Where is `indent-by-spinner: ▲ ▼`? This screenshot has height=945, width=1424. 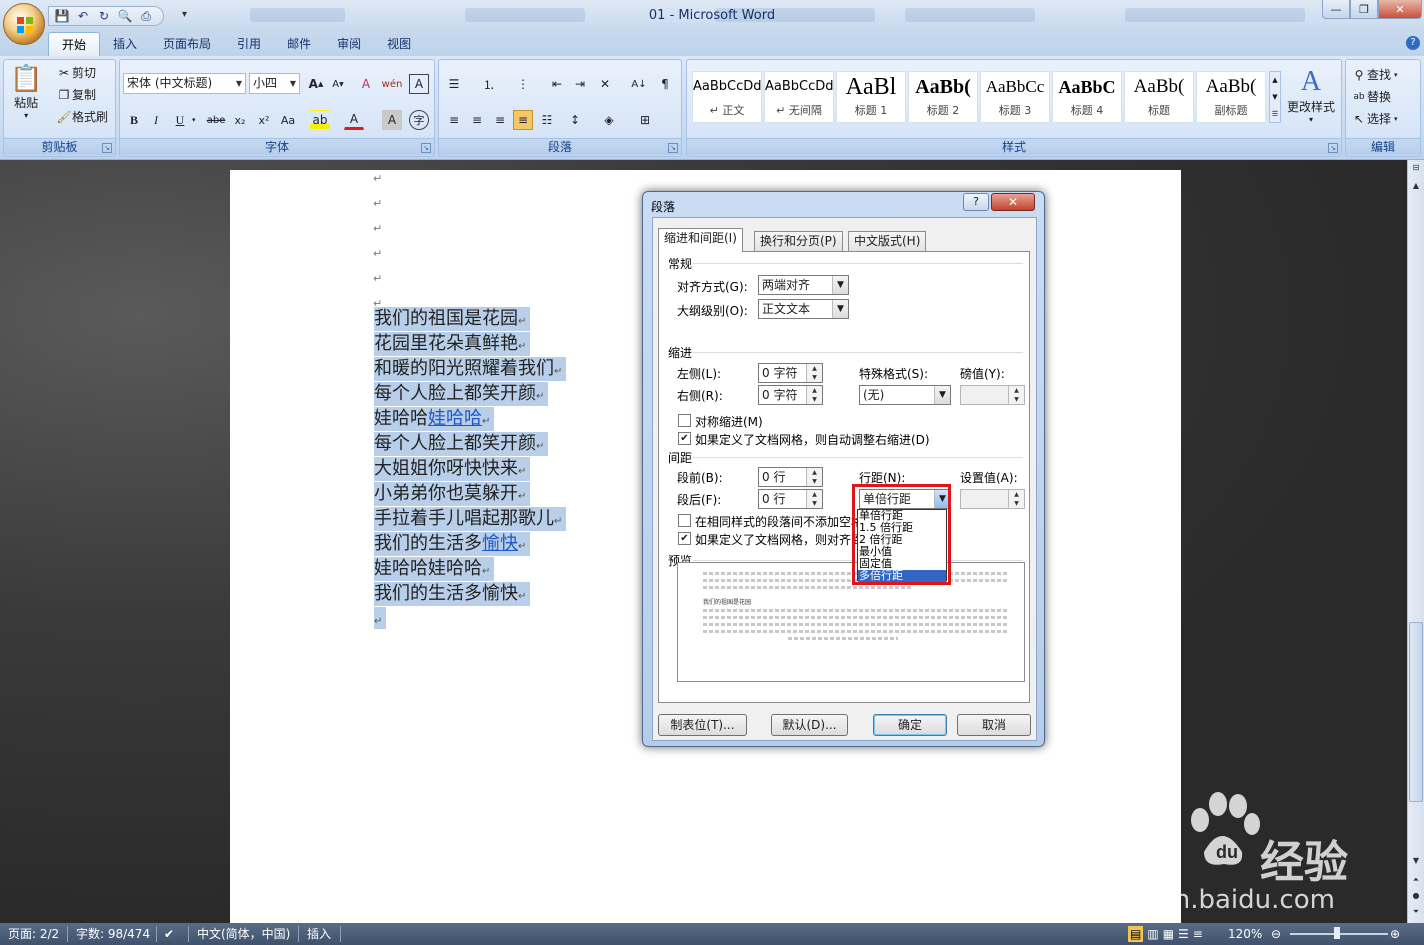 indent-by-spinner: ▲ ▼ is located at coordinates (992, 395).